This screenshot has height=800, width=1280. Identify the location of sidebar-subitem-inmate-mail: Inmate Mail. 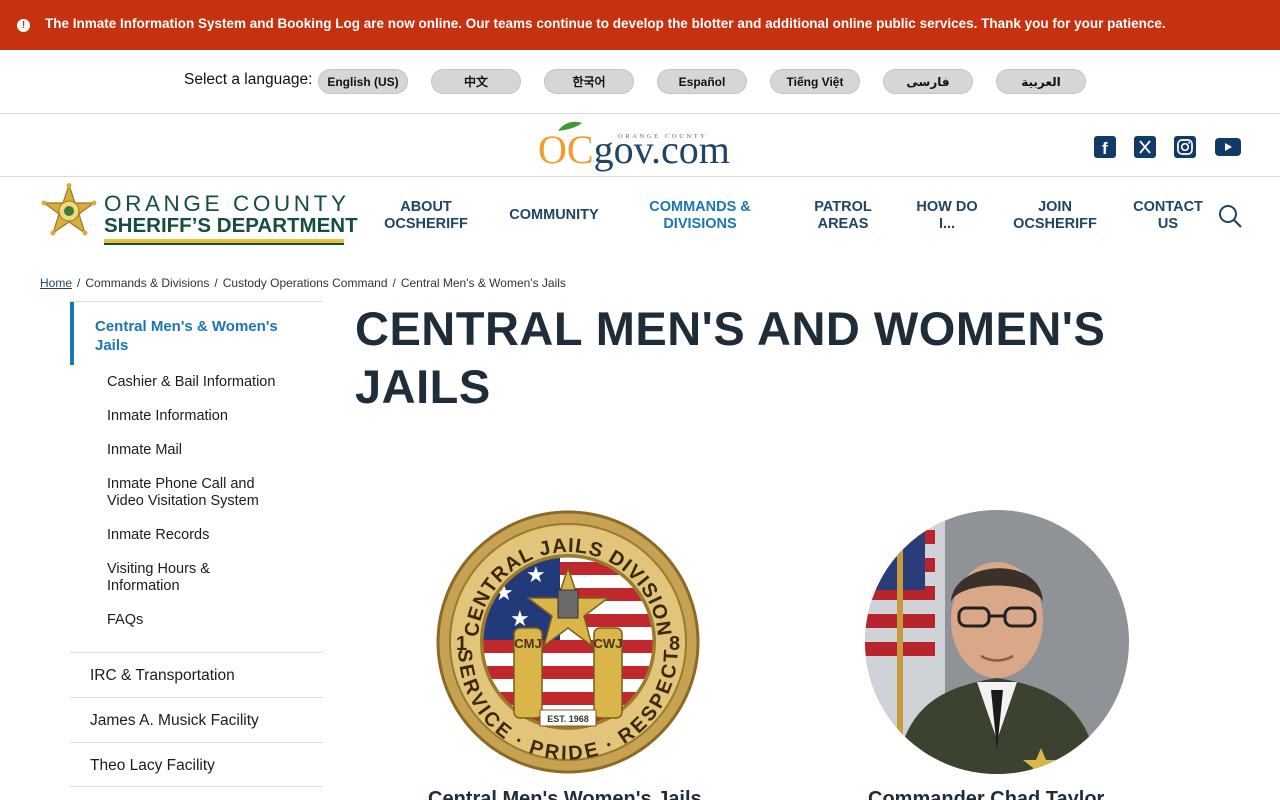
(207, 450).